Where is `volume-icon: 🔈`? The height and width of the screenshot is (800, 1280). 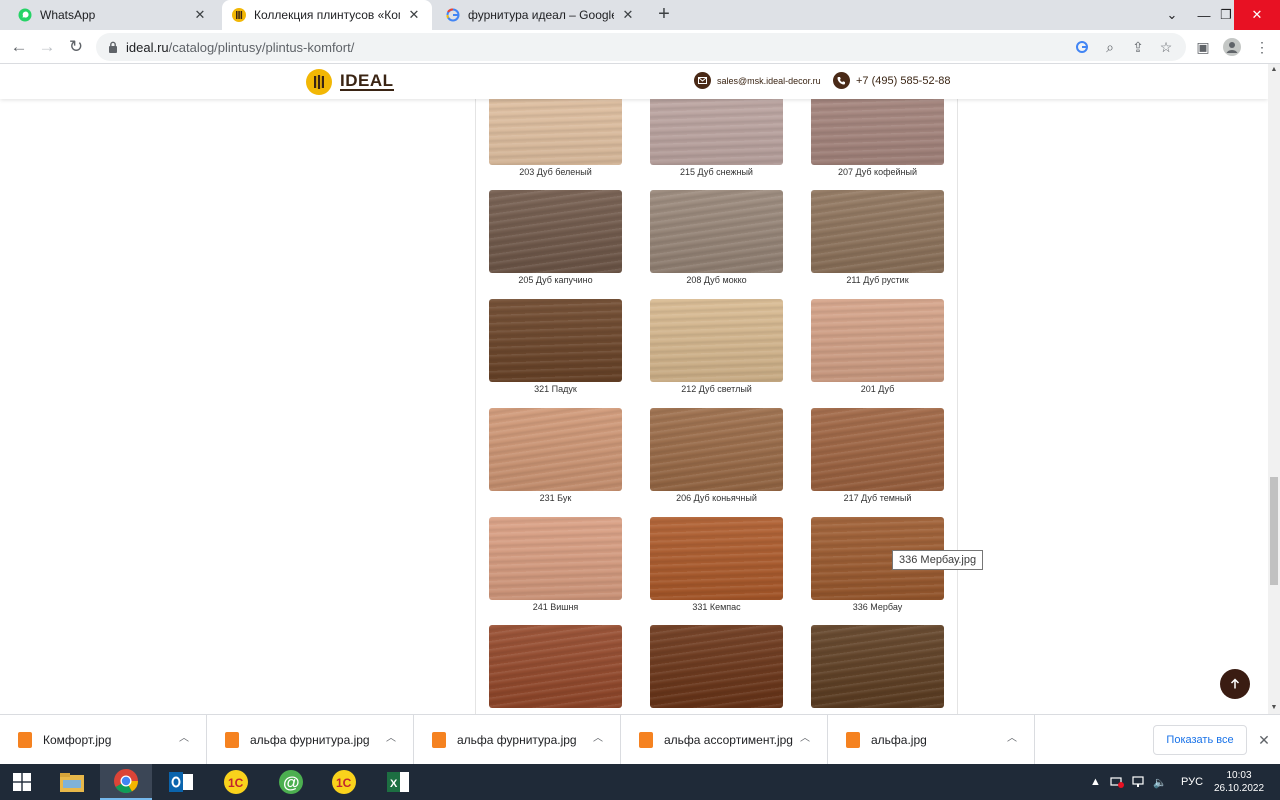 volume-icon: 🔈 is located at coordinates (1160, 782).